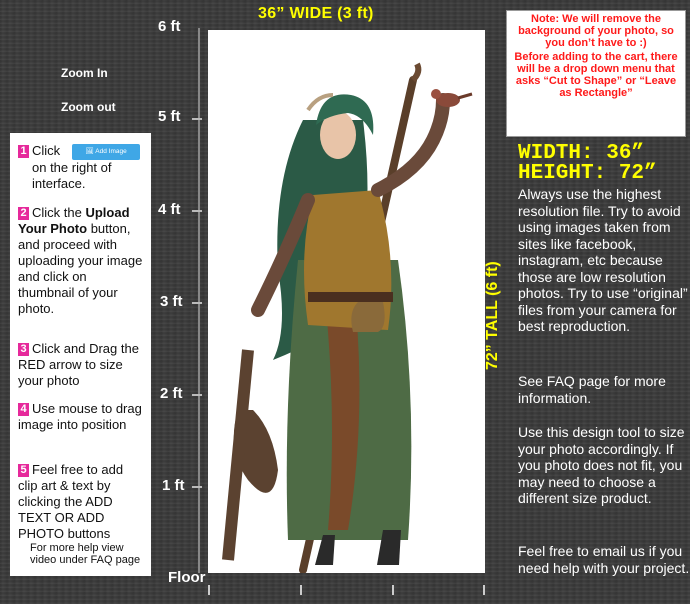 This screenshot has width=690, height=604. I want to click on step-number-badge: 5, so click(23, 470).